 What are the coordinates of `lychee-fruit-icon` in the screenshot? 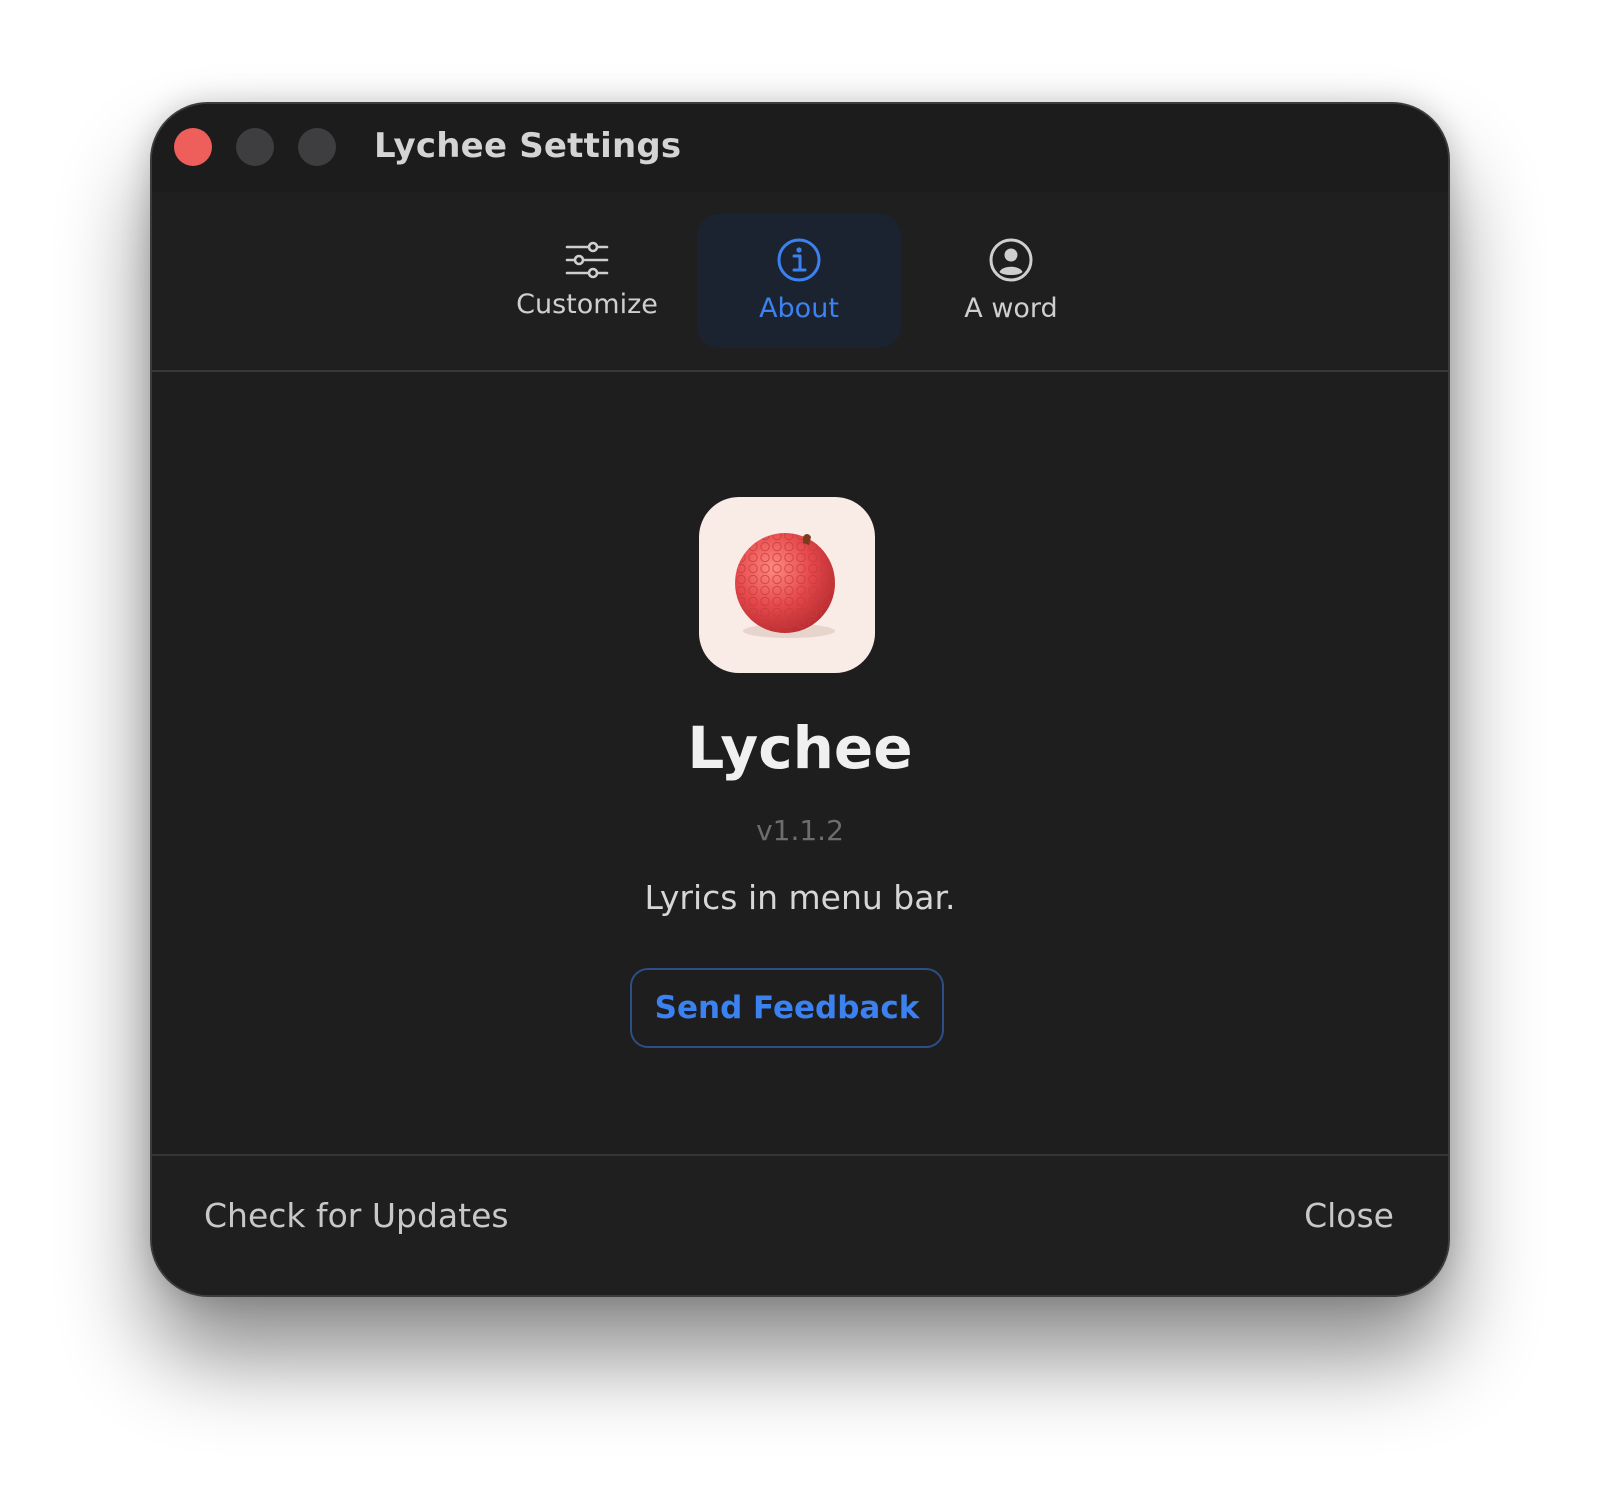 It's located at (787, 585).